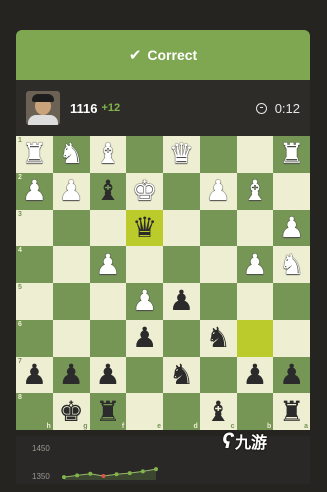  What do you see at coordinates (181, 411) in the screenshot?
I see `square-d8: d` at bounding box center [181, 411].